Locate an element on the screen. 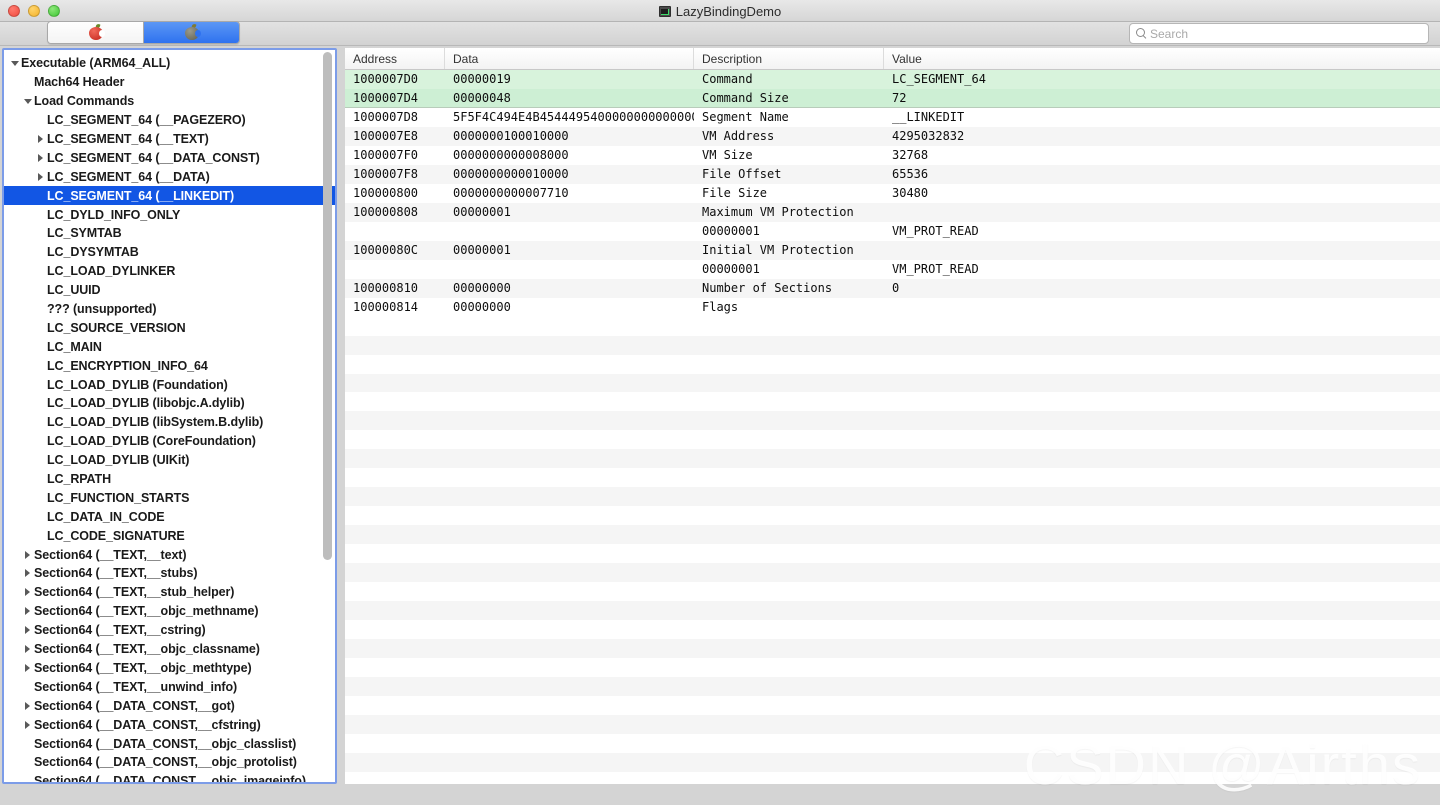  sidebar-item: Section64 (__TEXT,__stubs) is located at coordinates (169, 573).